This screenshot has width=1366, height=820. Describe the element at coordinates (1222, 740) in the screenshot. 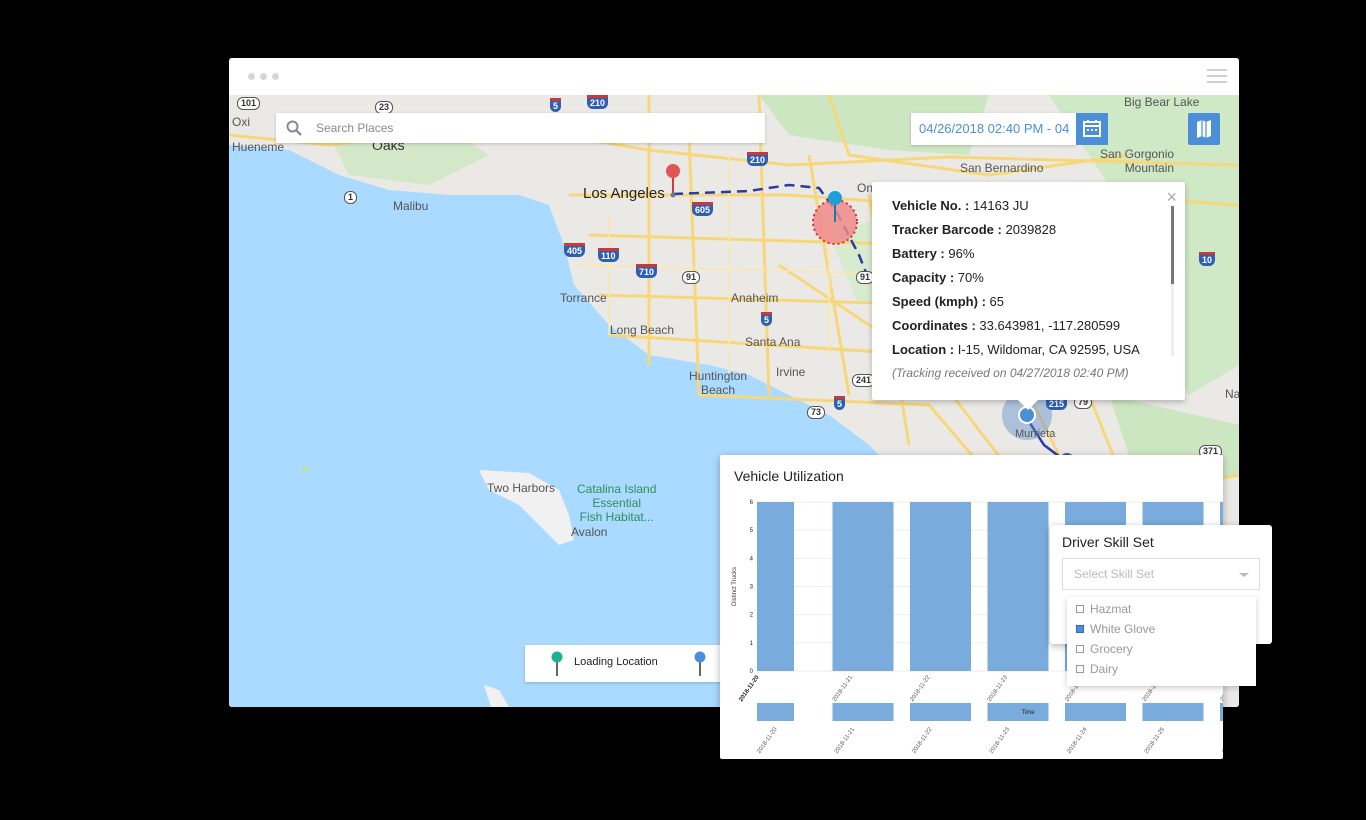

I see `navigator-tick-label: 2018-11-26` at that location.